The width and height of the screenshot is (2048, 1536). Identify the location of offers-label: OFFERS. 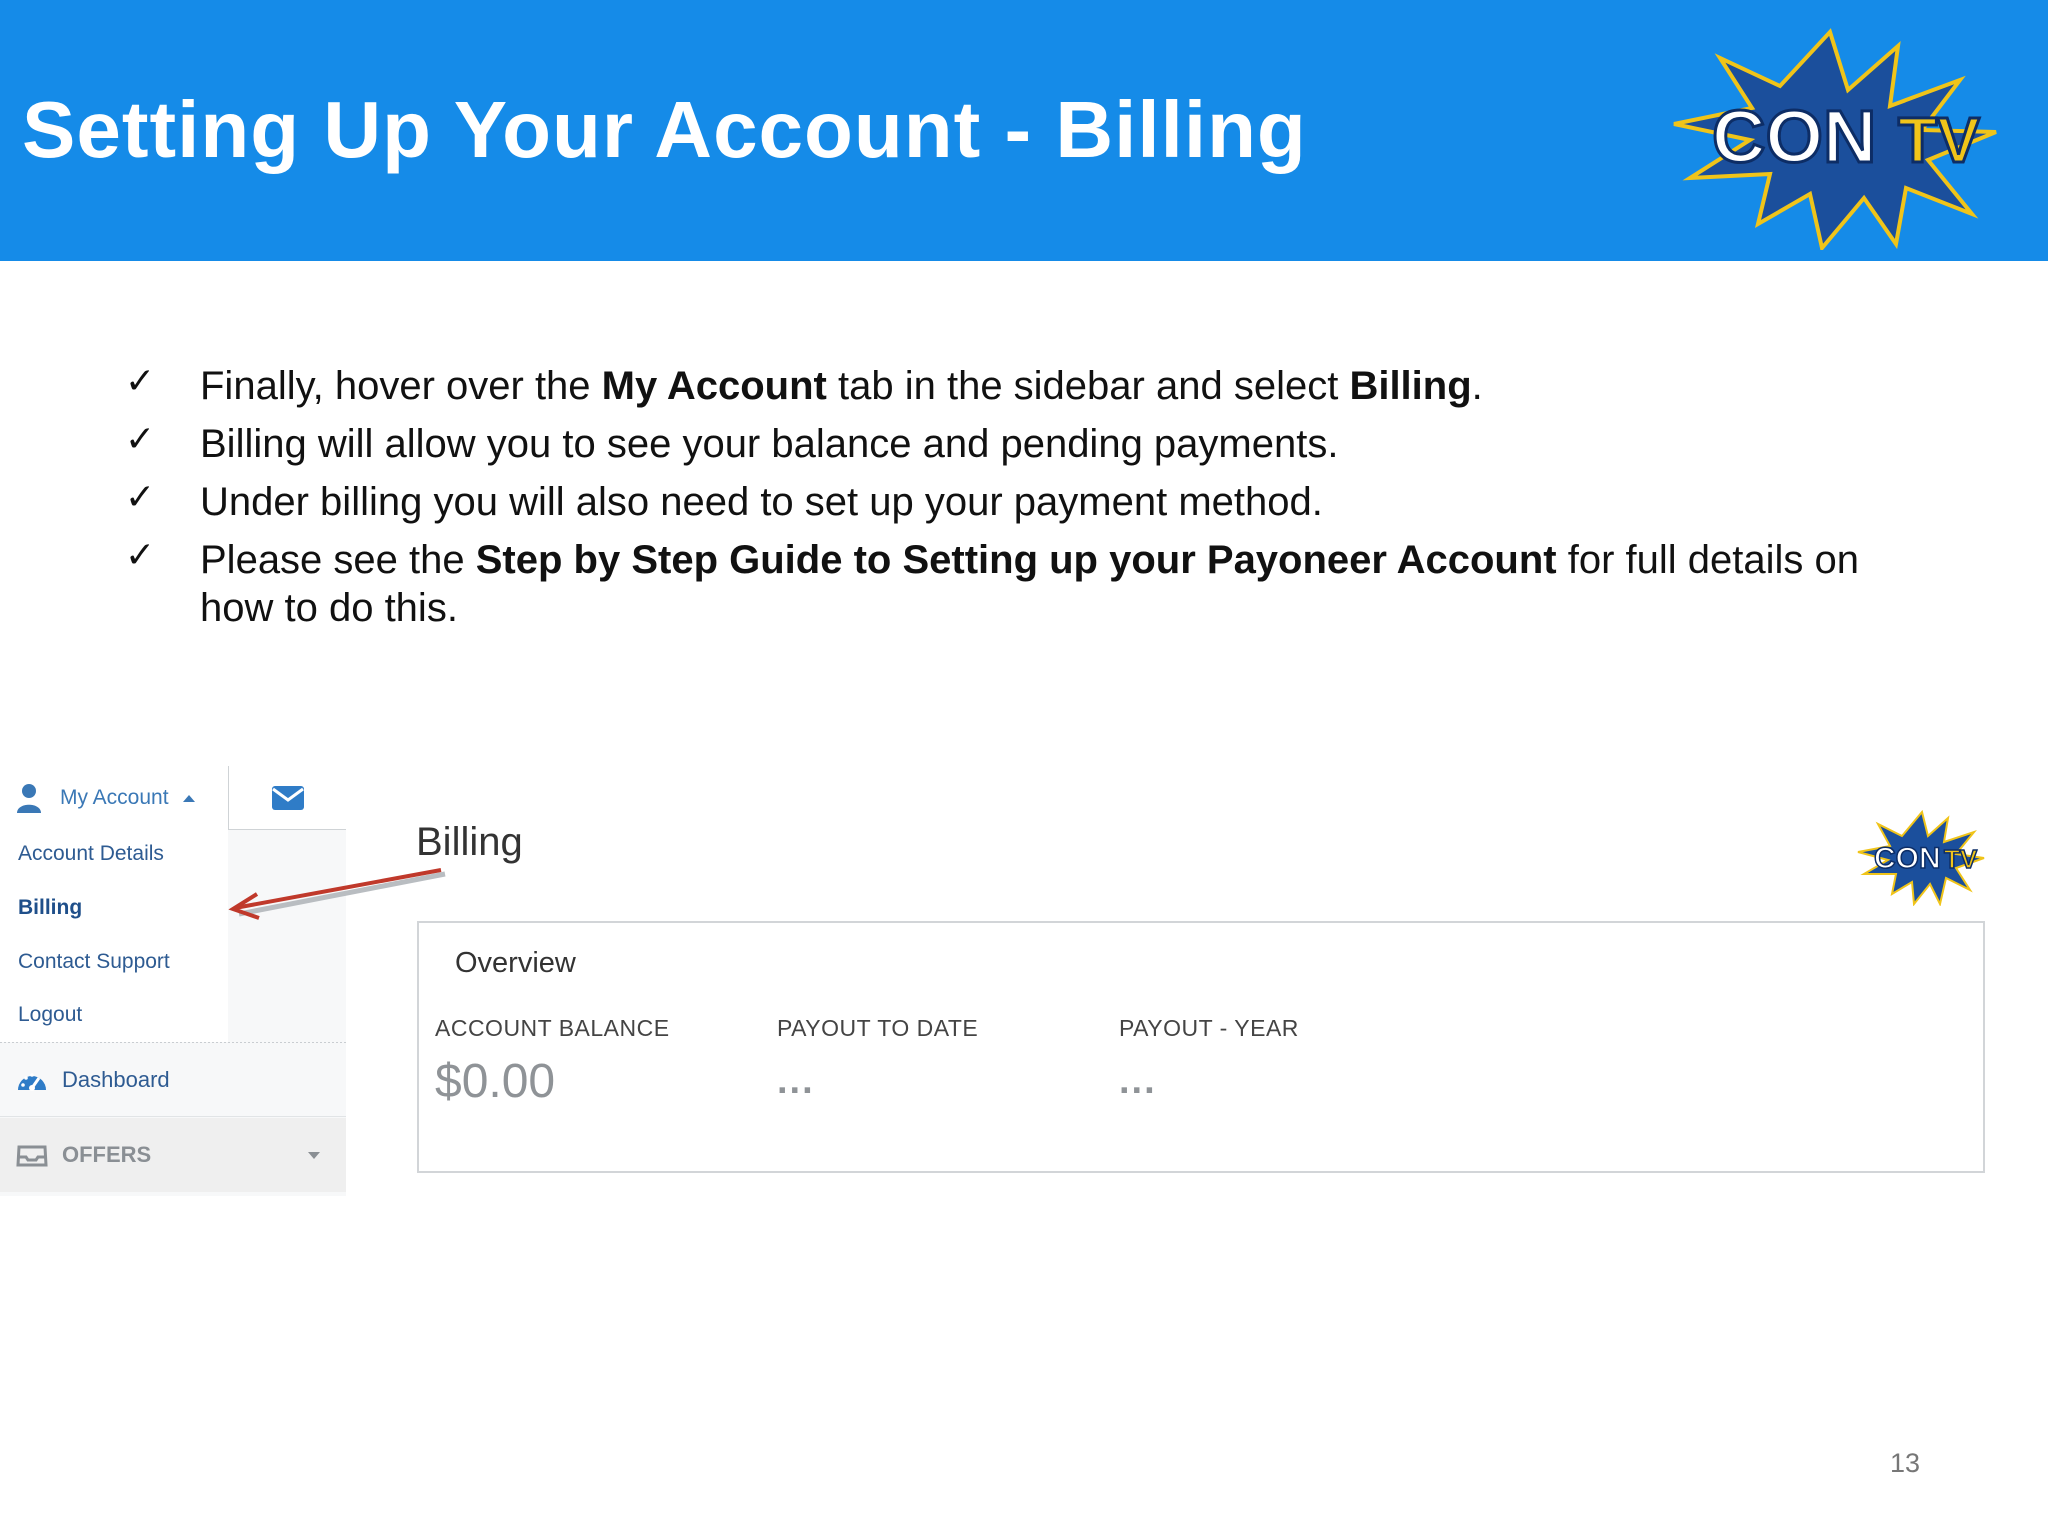
(107, 1154).